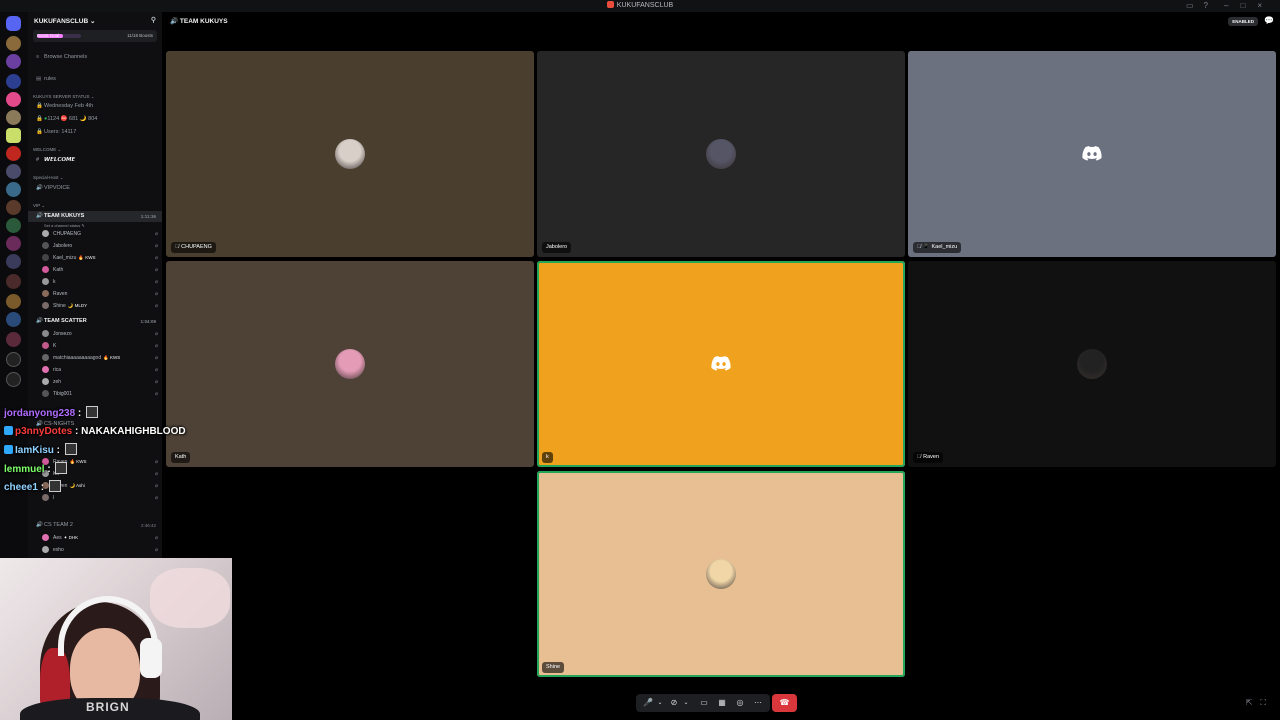  What do you see at coordinates (350, 364) in the screenshot?
I see `video-tile: Kath` at bounding box center [350, 364].